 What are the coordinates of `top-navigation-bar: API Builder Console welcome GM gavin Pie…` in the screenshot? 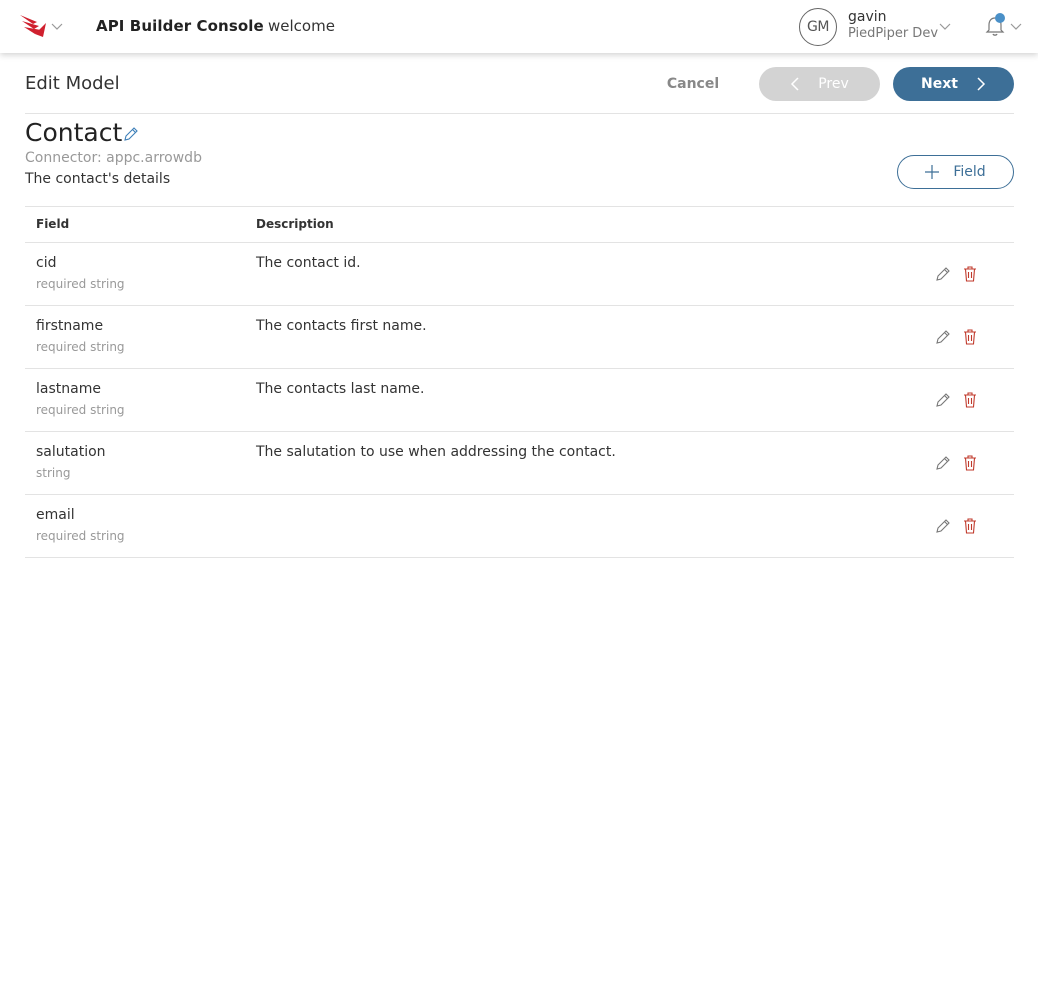 It's located at (519, 26).